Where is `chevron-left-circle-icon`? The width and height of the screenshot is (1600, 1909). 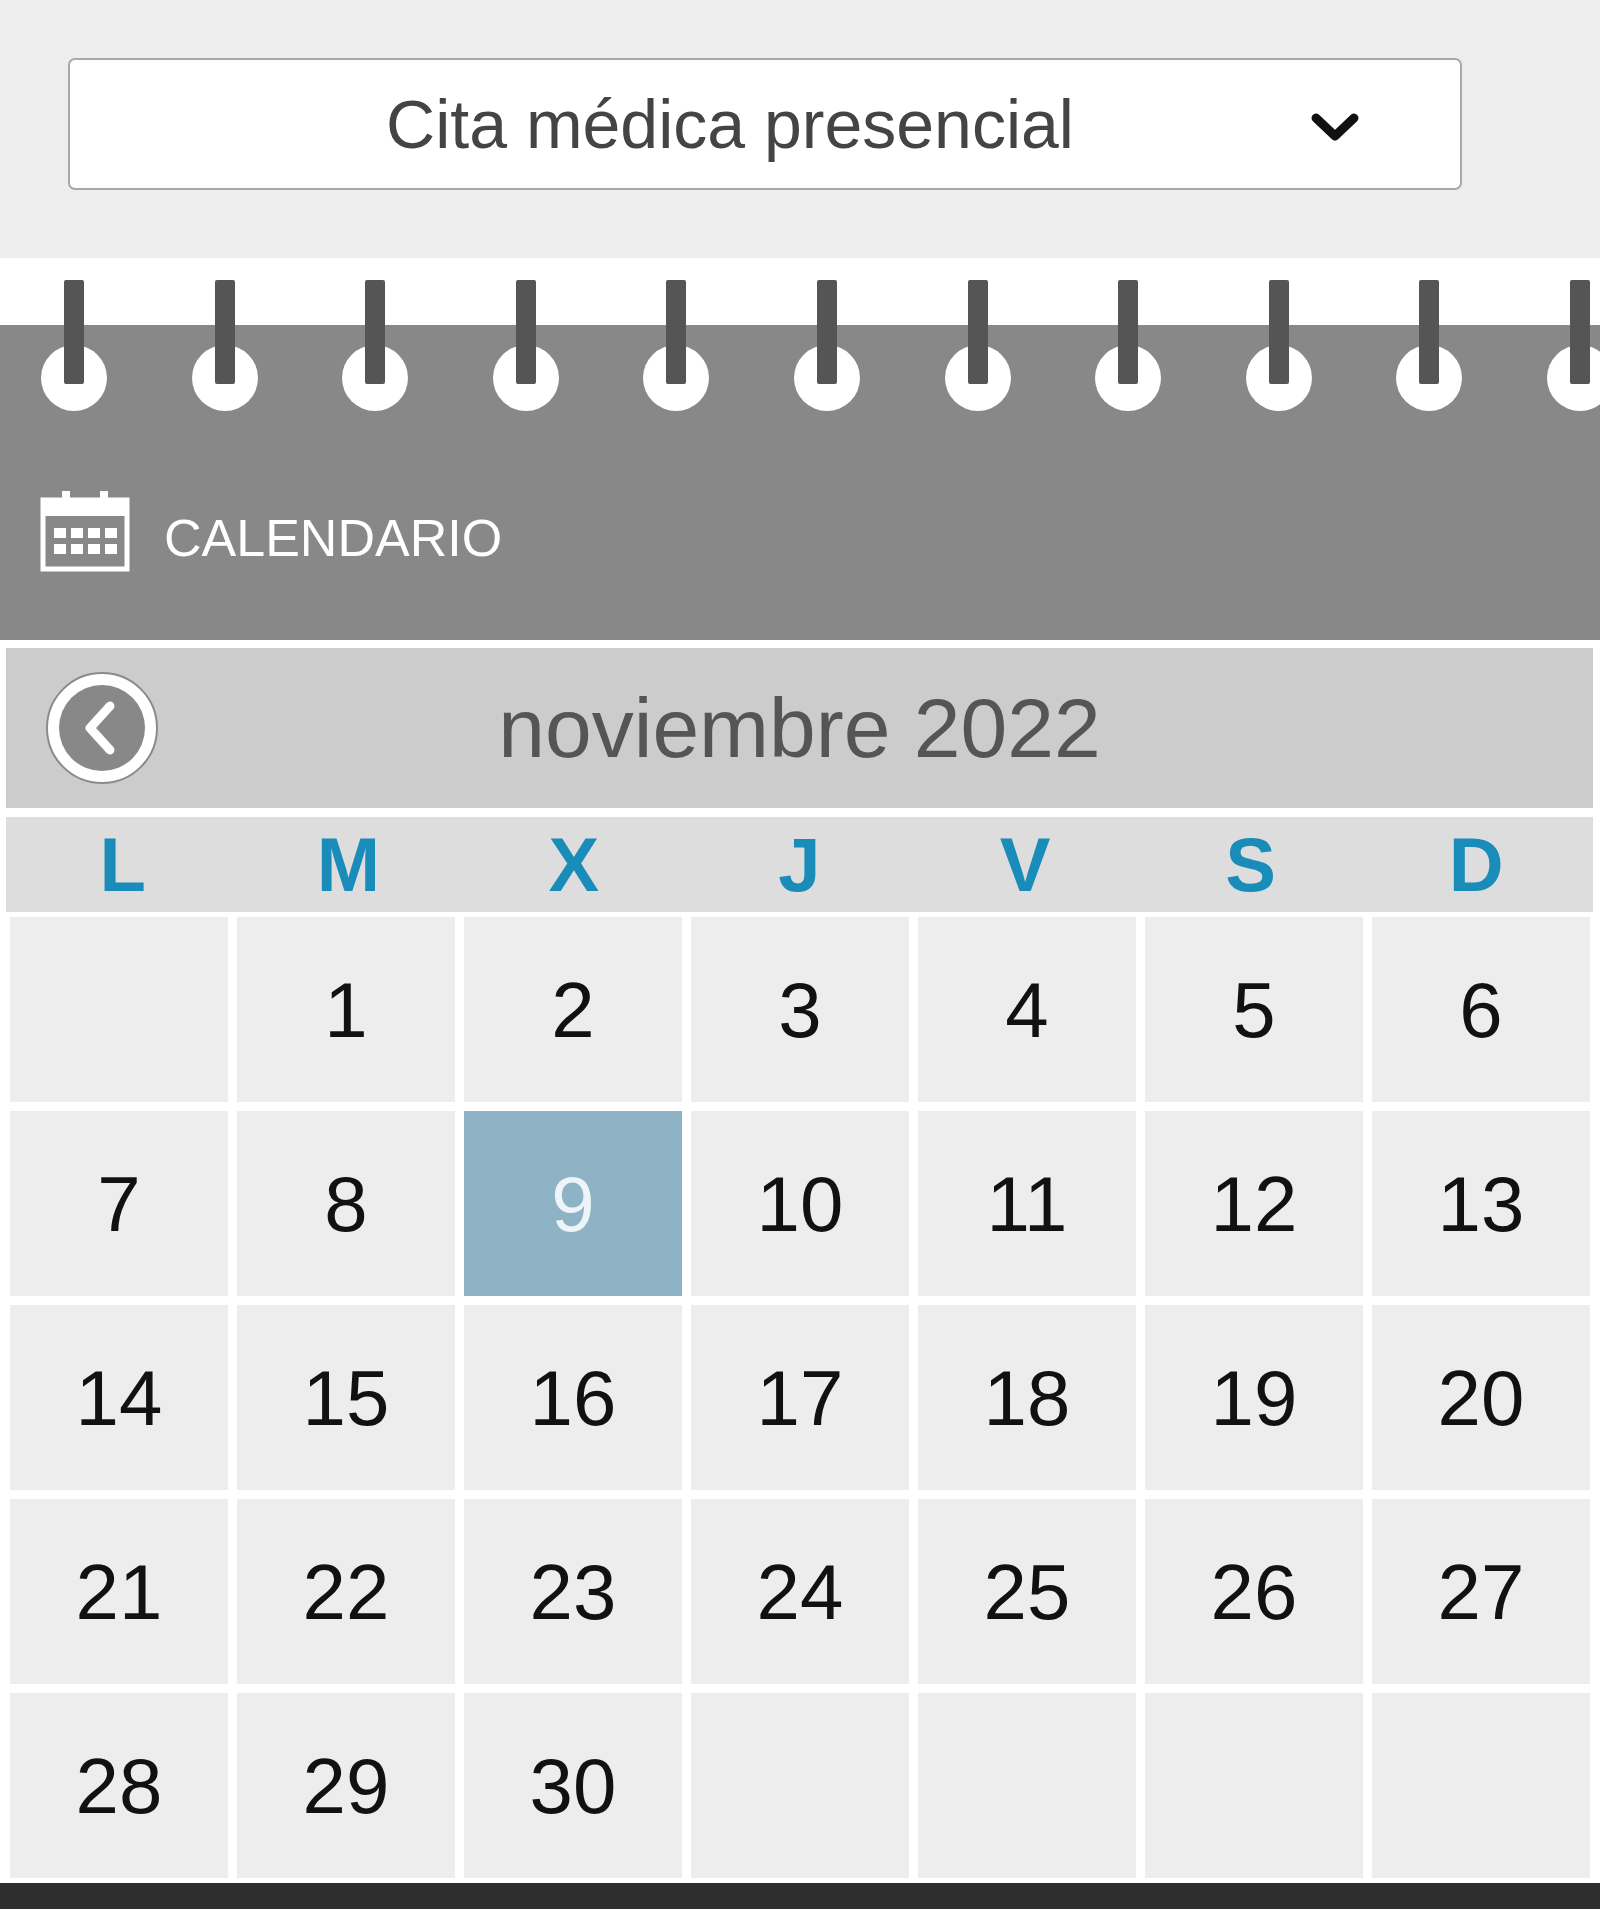 chevron-left-circle-icon is located at coordinates (102, 728).